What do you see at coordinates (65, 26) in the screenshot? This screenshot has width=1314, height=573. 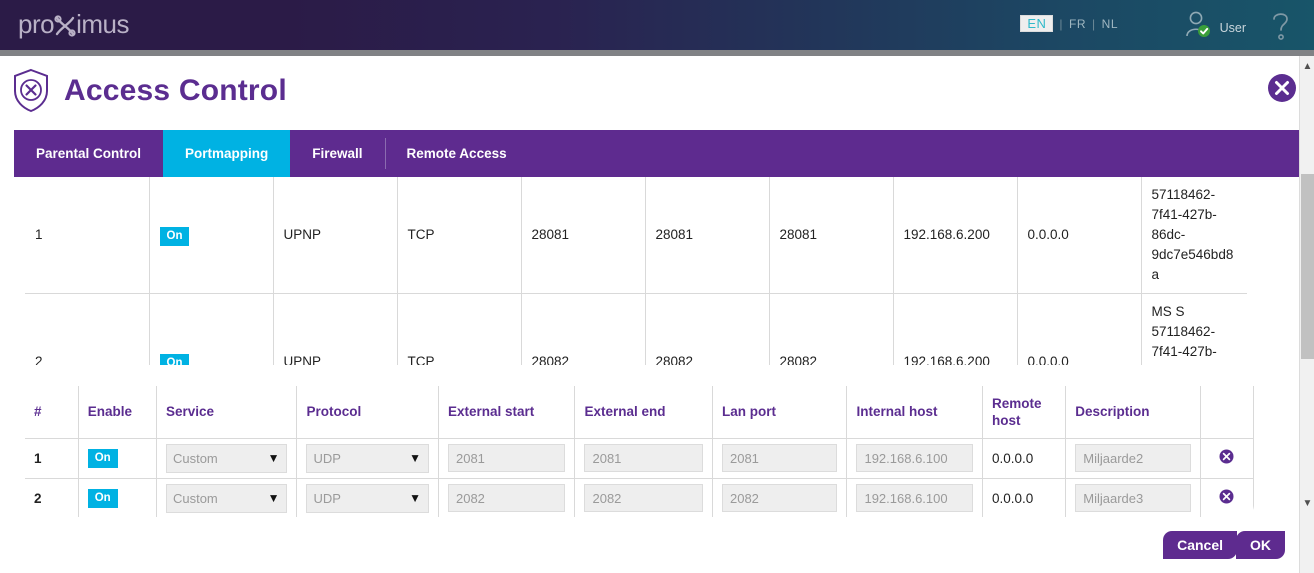 I see `logo-x-glyph` at bounding box center [65, 26].